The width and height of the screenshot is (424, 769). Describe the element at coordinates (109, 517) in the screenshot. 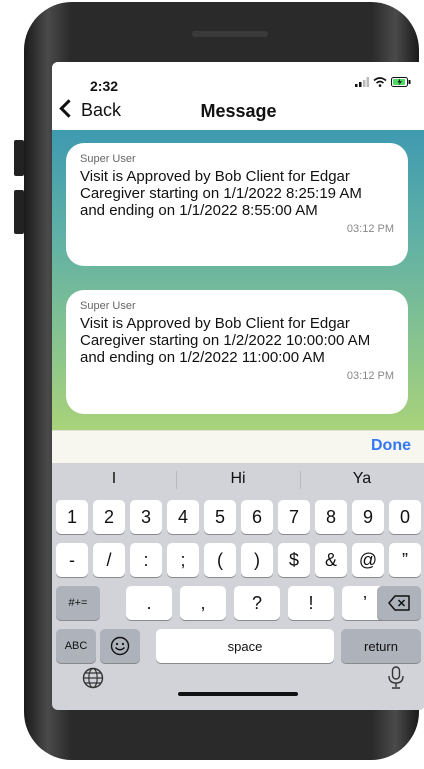

I see `key: 2` at that location.